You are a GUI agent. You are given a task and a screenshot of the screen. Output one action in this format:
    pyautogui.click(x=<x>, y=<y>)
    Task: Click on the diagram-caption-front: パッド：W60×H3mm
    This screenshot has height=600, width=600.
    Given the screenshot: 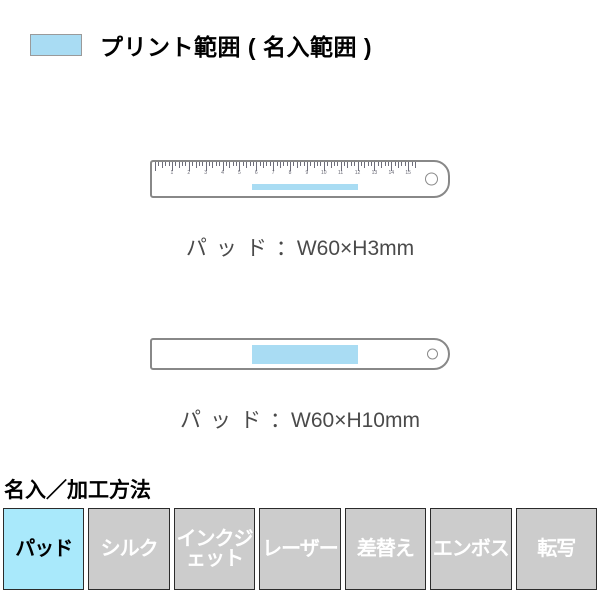 What is the action you would take?
    pyautogui.click(x=300, y=247)
    